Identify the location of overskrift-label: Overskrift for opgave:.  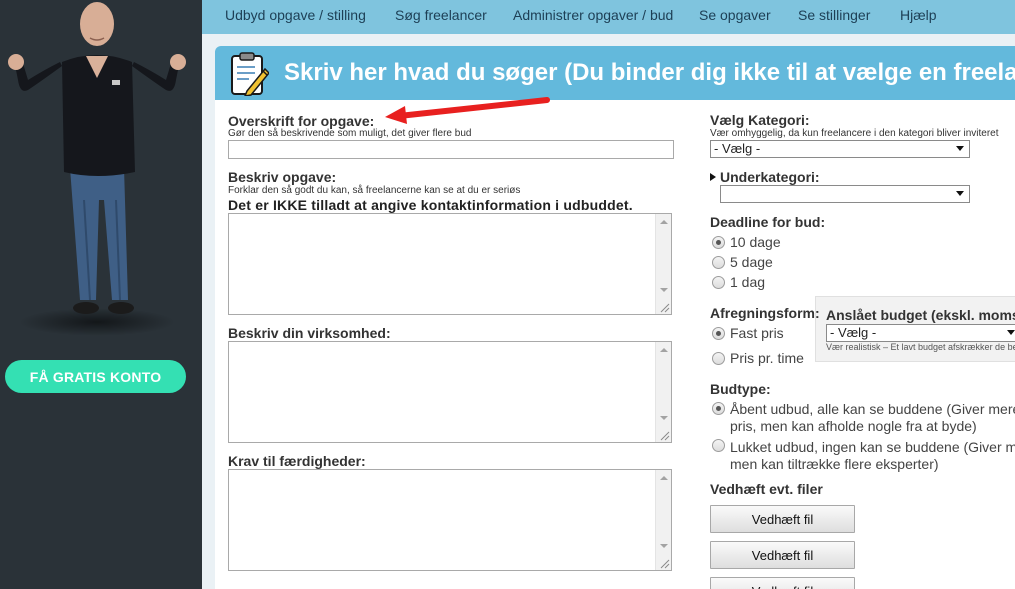
(301, 121).